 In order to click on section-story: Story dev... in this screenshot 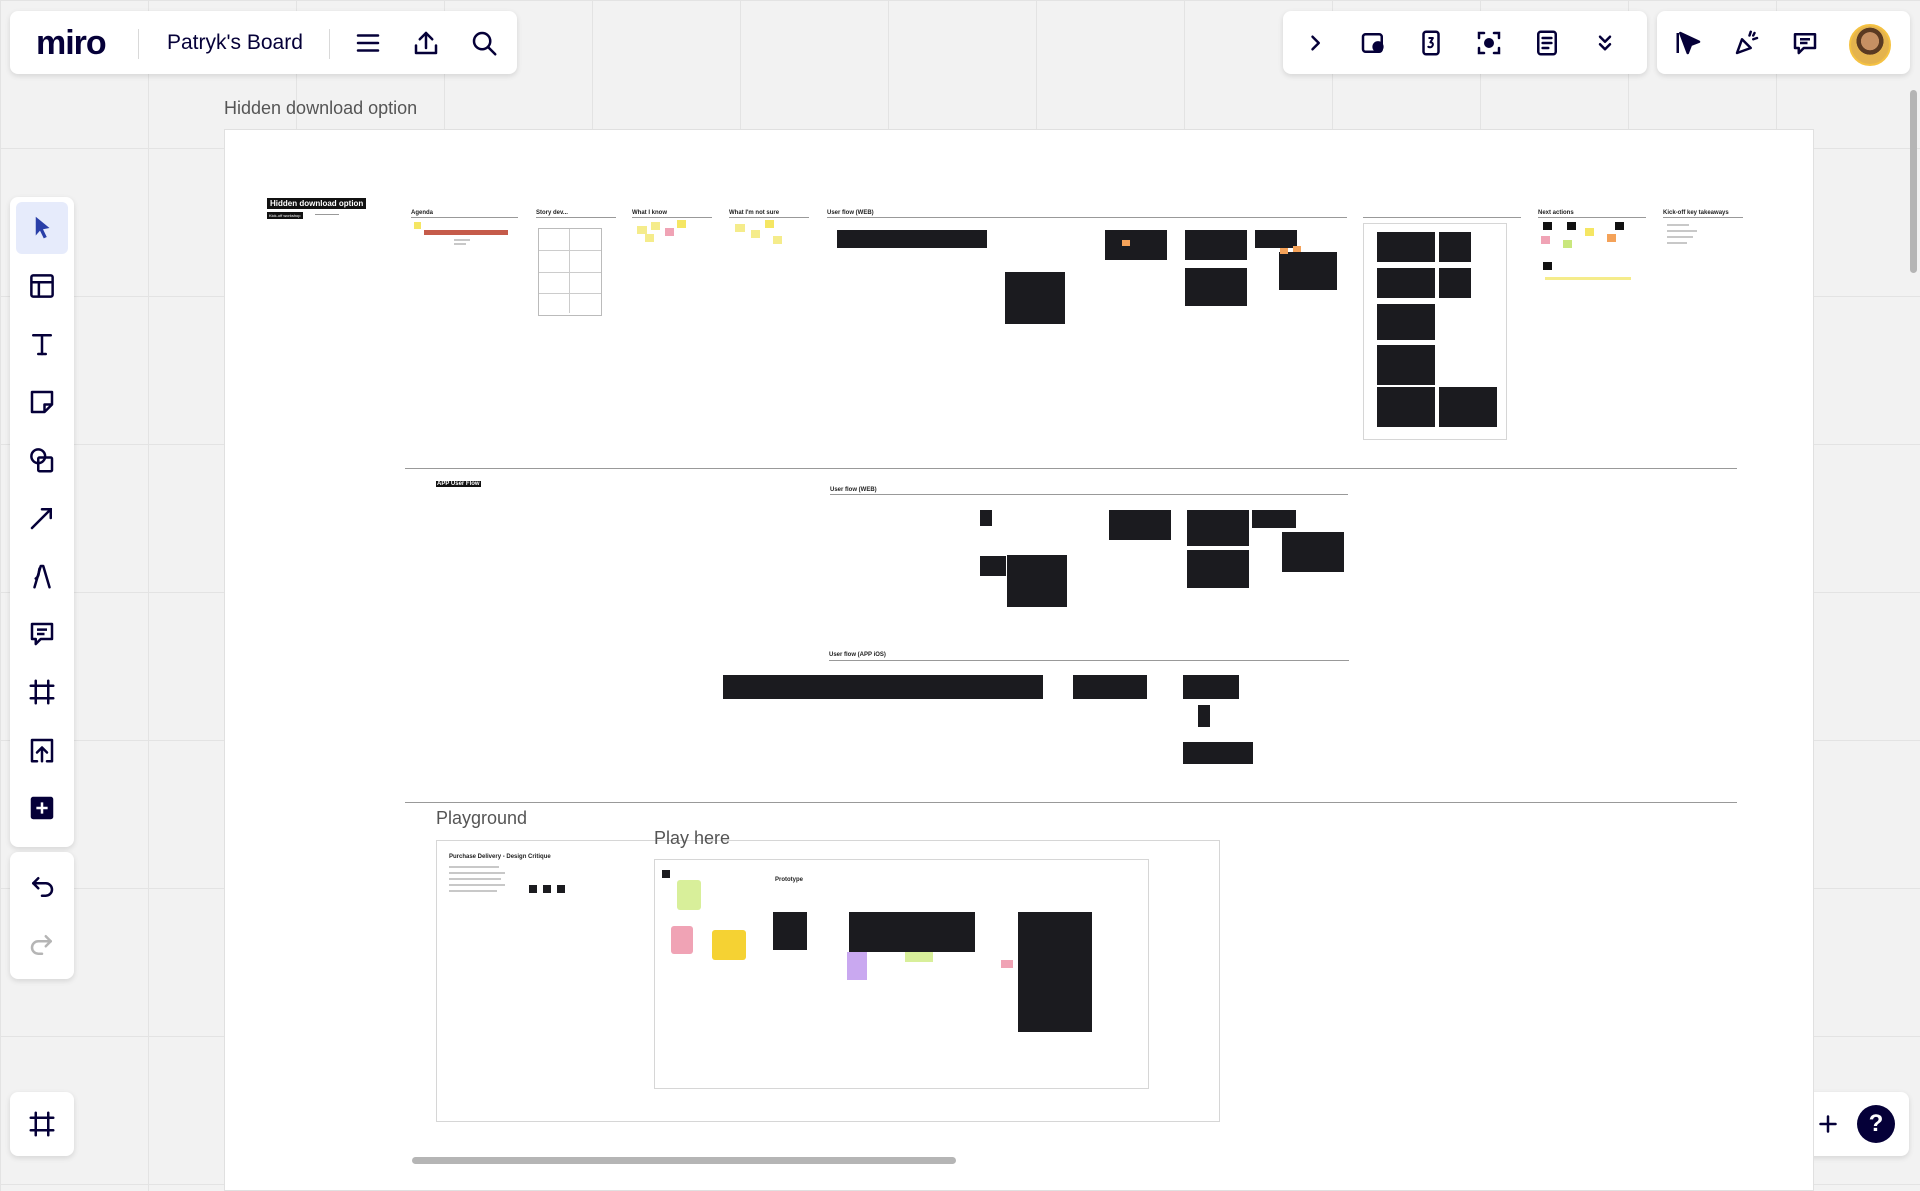, I will do `click(552, 213)`.